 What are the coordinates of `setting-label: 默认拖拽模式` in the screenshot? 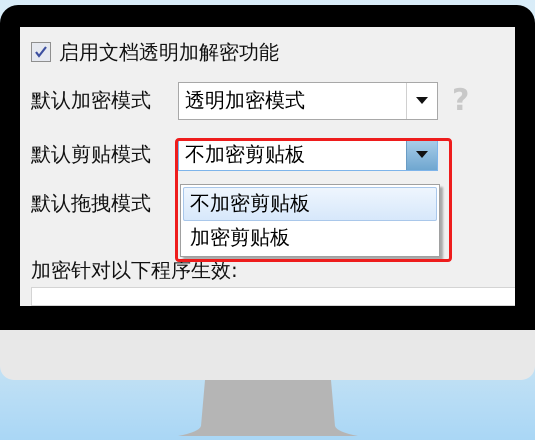 It's located at (91, 204).